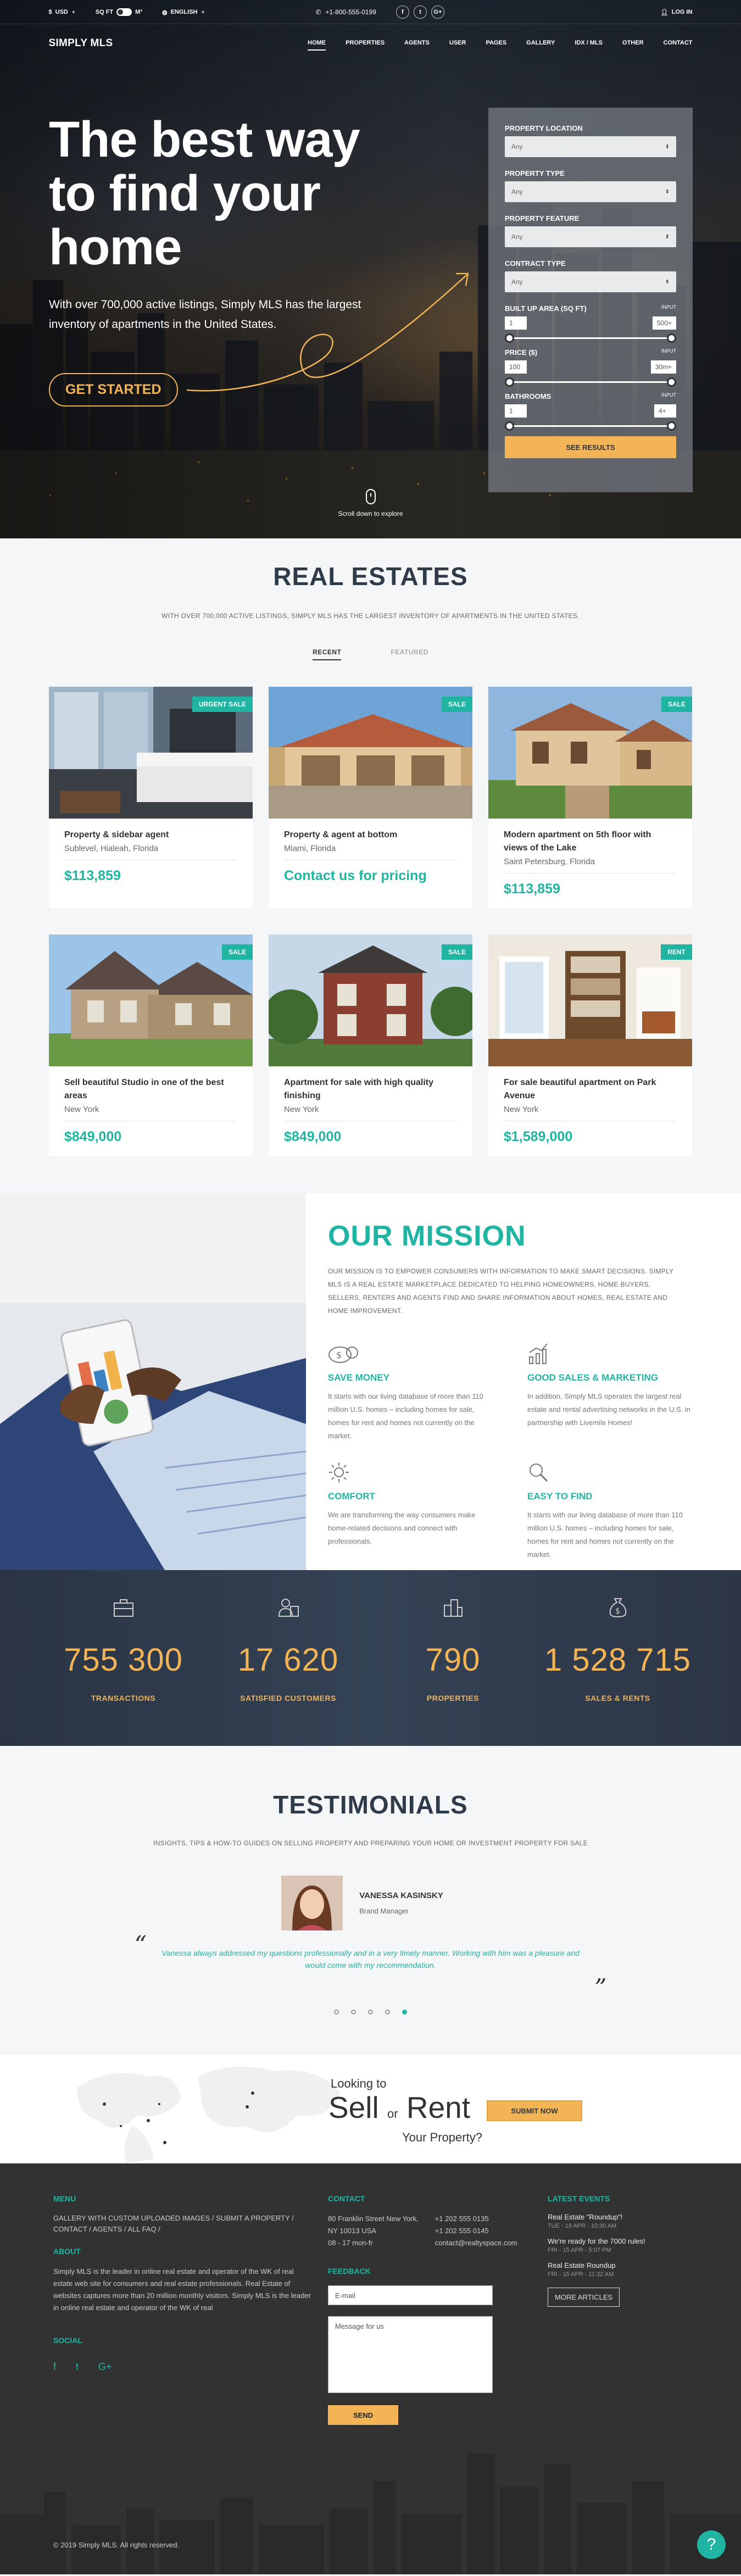  Describe the element at coordinates (417, 43) in the screenshot. I see `nav-item-agents: AGENTS` at that location.